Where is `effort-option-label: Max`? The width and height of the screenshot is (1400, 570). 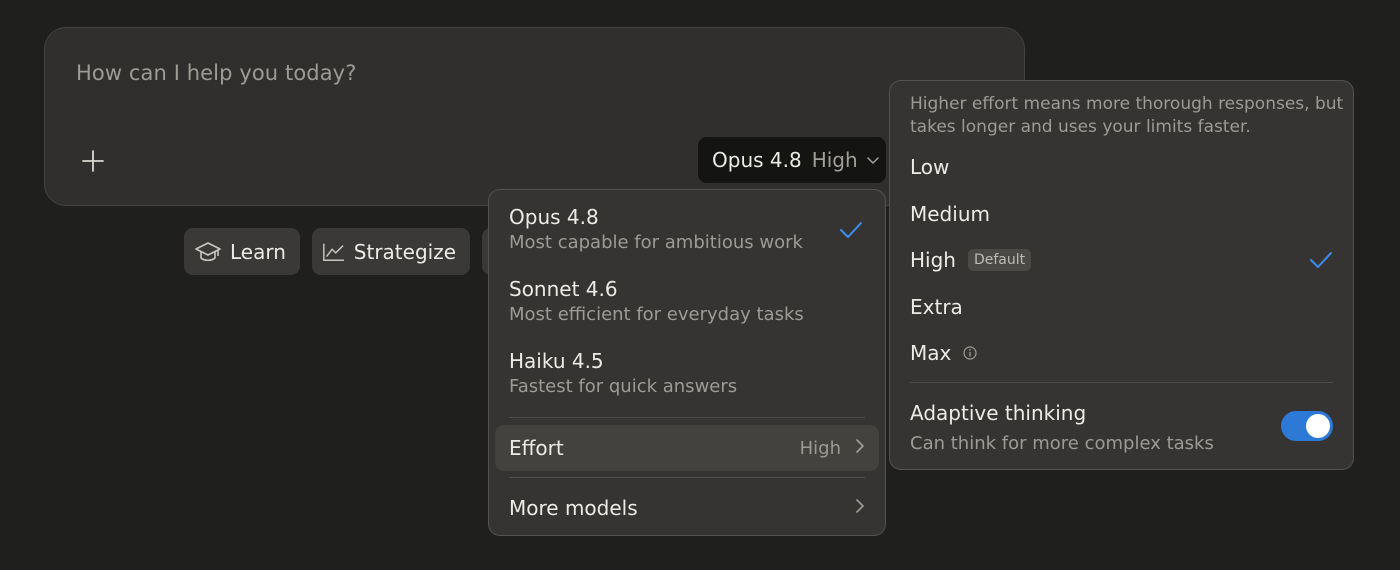
effort-option-label: Max is located at coordinates (931, 353).